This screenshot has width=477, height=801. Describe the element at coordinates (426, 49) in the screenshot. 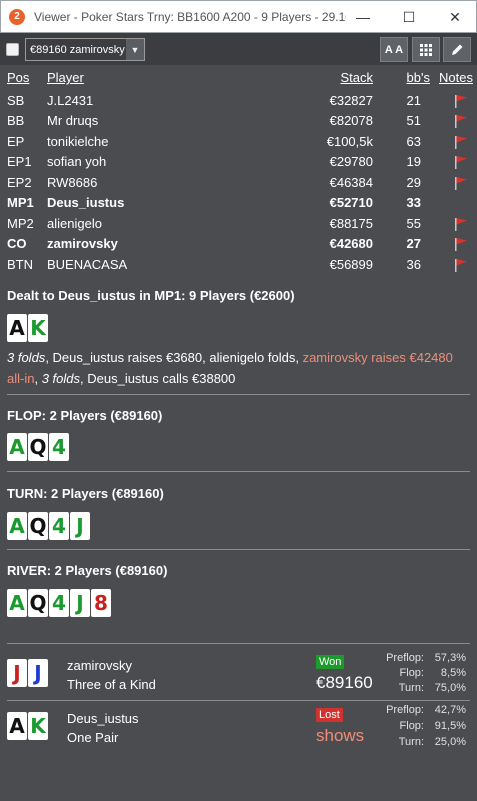

I see `grid-icon` at that location.